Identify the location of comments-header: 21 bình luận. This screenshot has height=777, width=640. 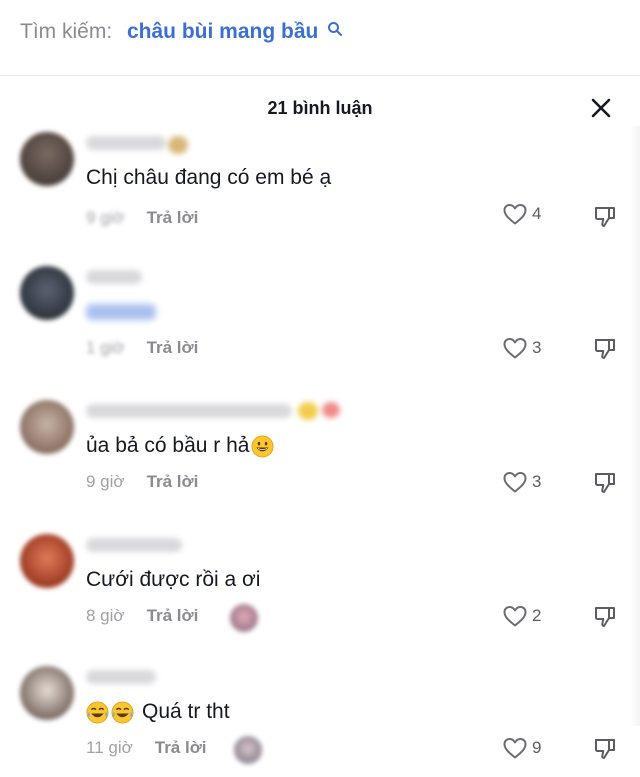
(320, 106).